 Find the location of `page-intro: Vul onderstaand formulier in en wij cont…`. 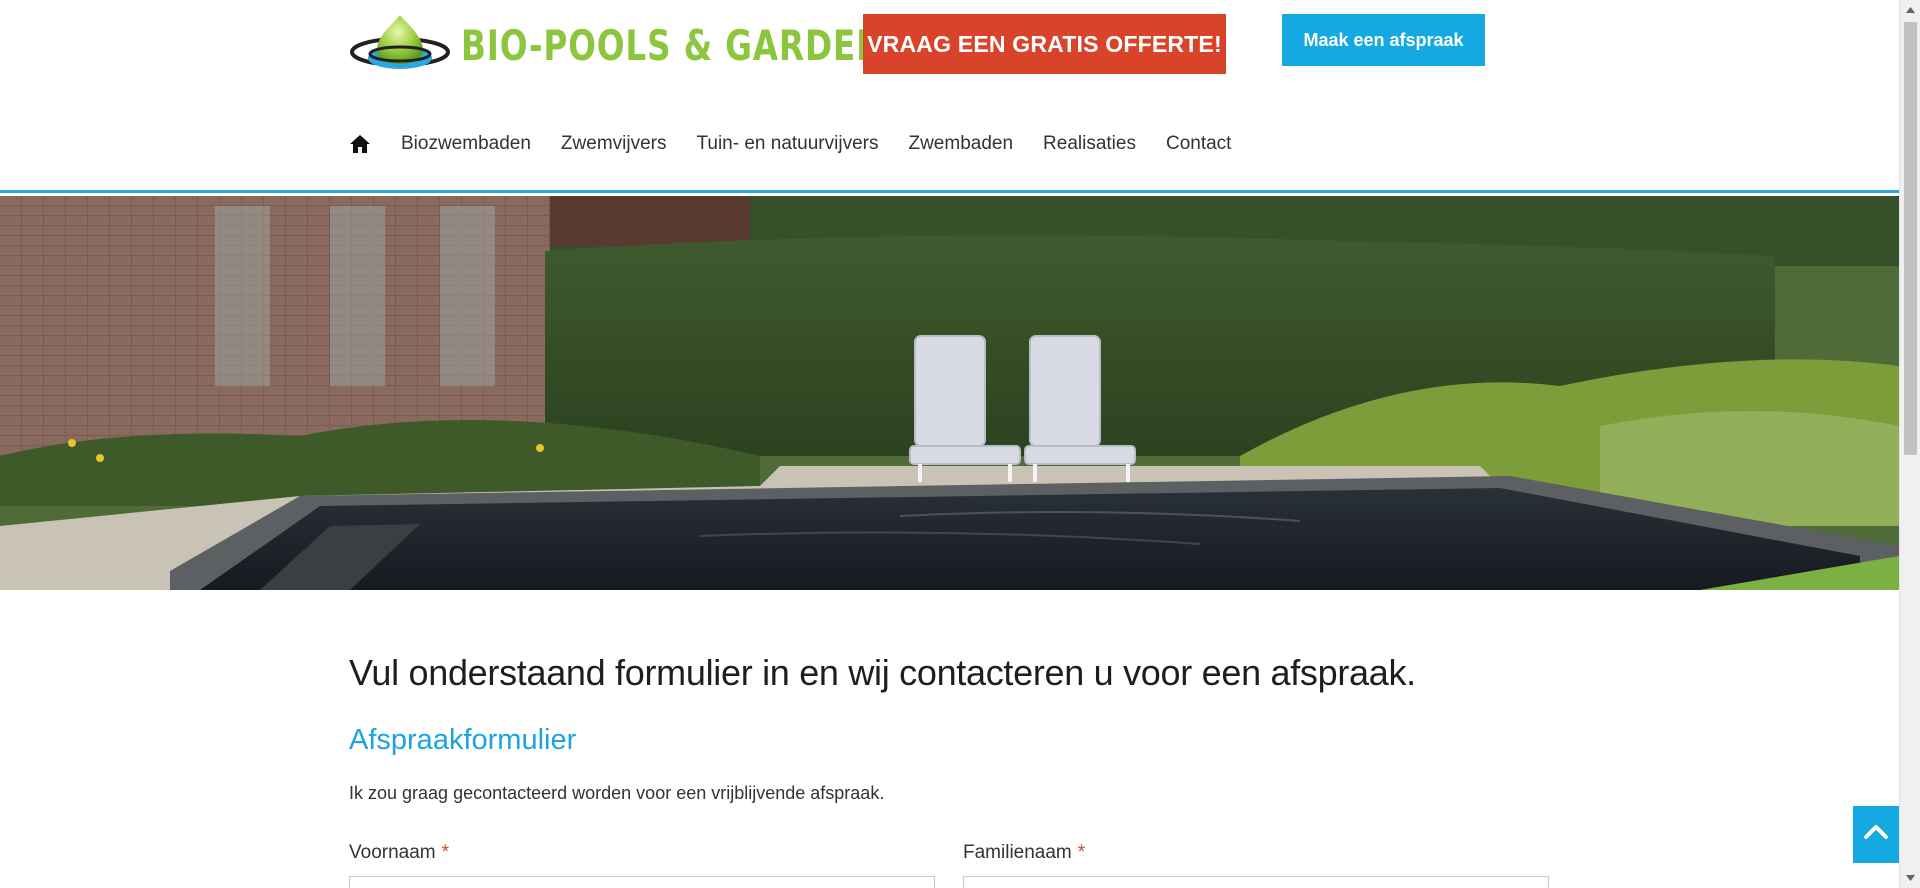

page-intro: Vul onderstaand formulier in en wij cont… is located at coordinates (882, 672).